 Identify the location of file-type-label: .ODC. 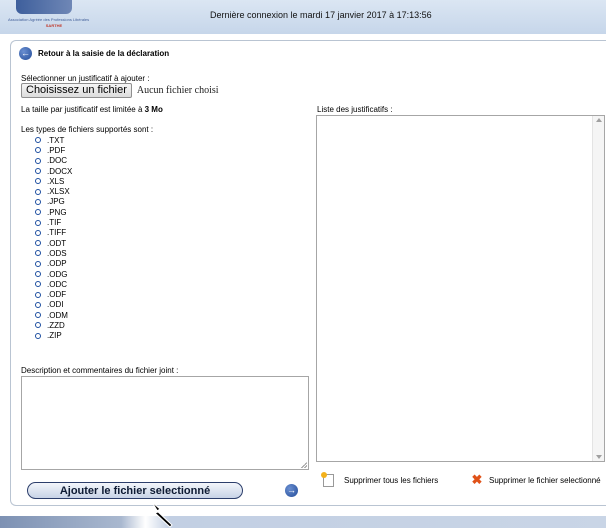
(57, 284).